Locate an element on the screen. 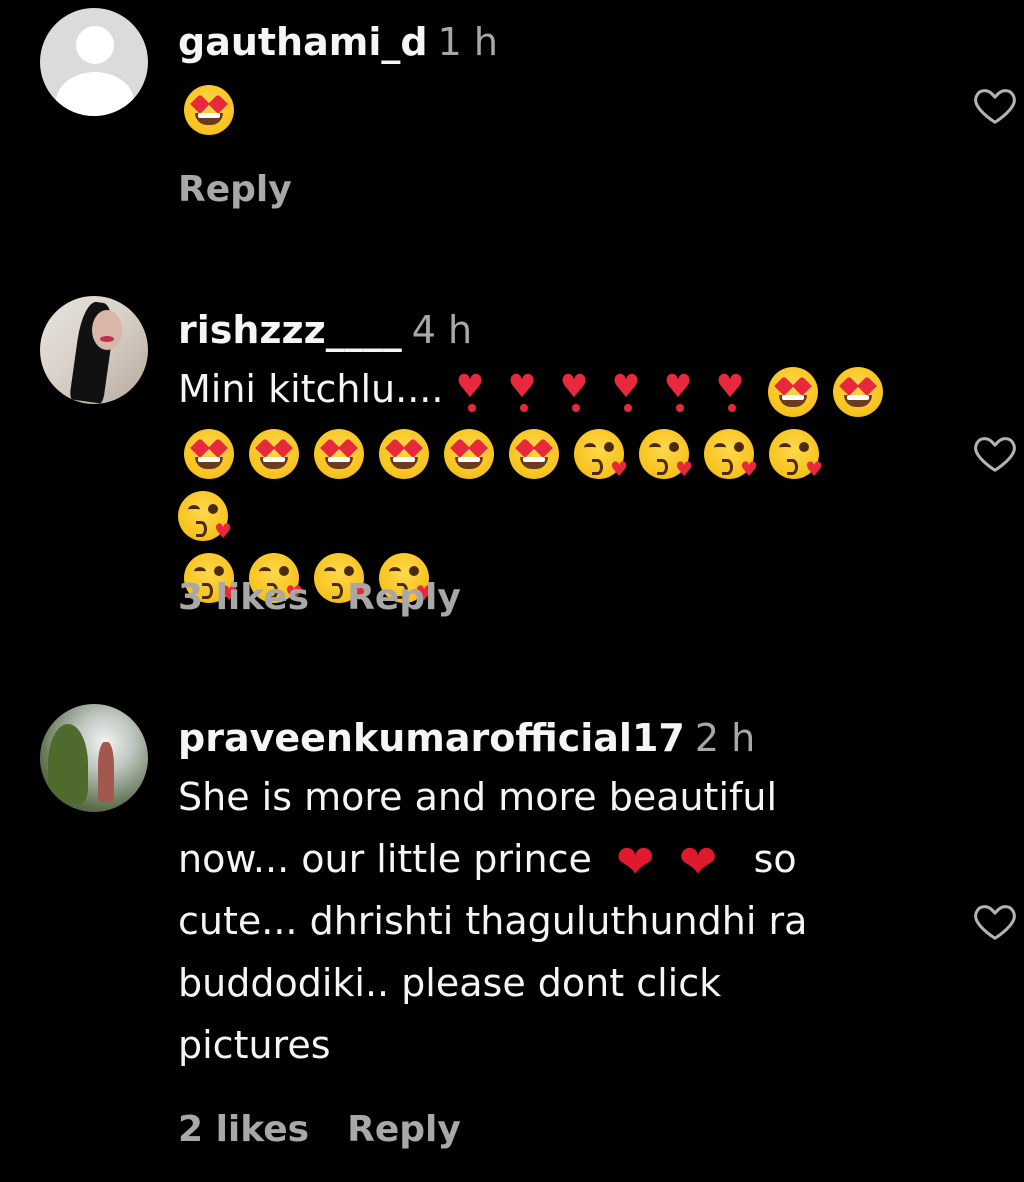 This screenshot has width=1024, height=1182. comment-header: rishzzz____ 4 h is located at coordinates (325, 330).